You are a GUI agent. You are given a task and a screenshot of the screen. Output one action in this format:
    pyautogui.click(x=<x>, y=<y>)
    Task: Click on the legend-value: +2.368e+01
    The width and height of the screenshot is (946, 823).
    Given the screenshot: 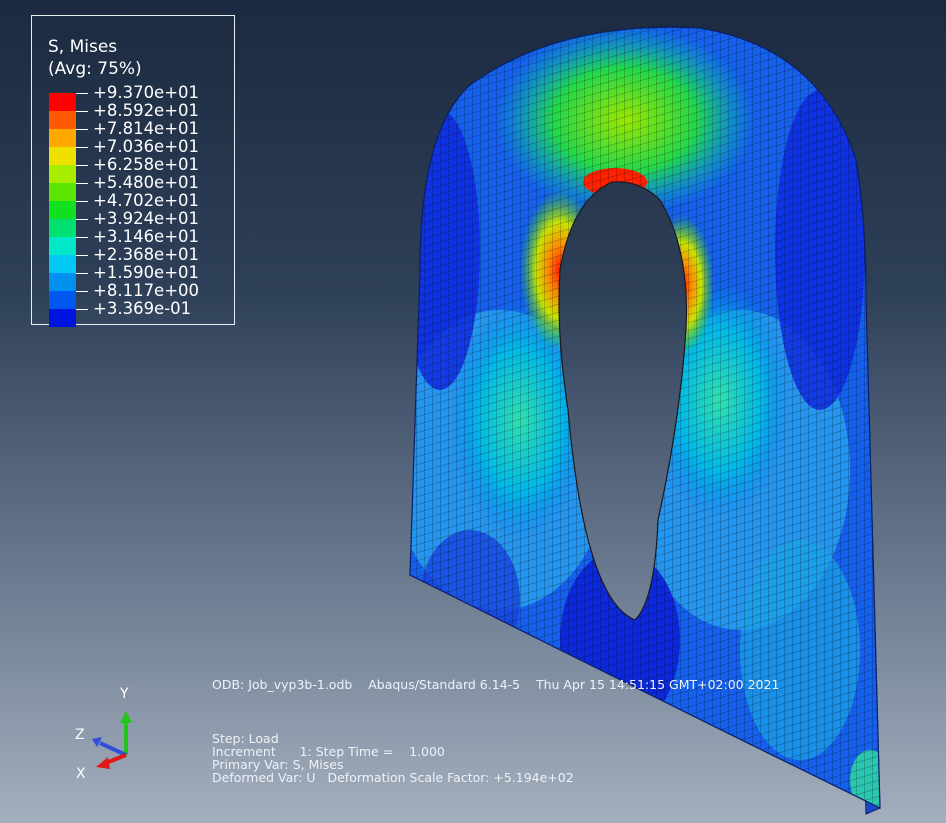 What is the action you would take?
    pyautogui.click(x=146, y=254)
    